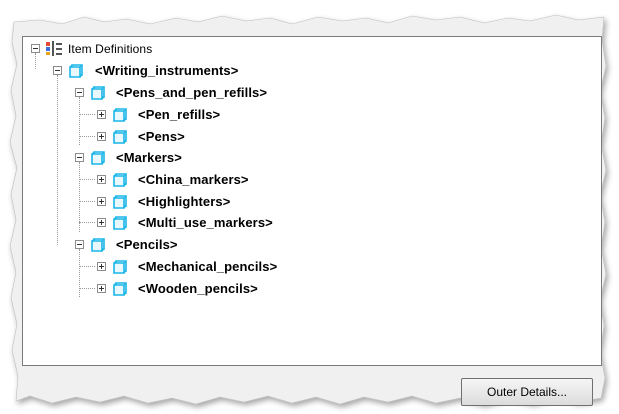  Describe the element at coordinates (35, 48) in the screenshot. I see `collapse-root-toggle` at that location.